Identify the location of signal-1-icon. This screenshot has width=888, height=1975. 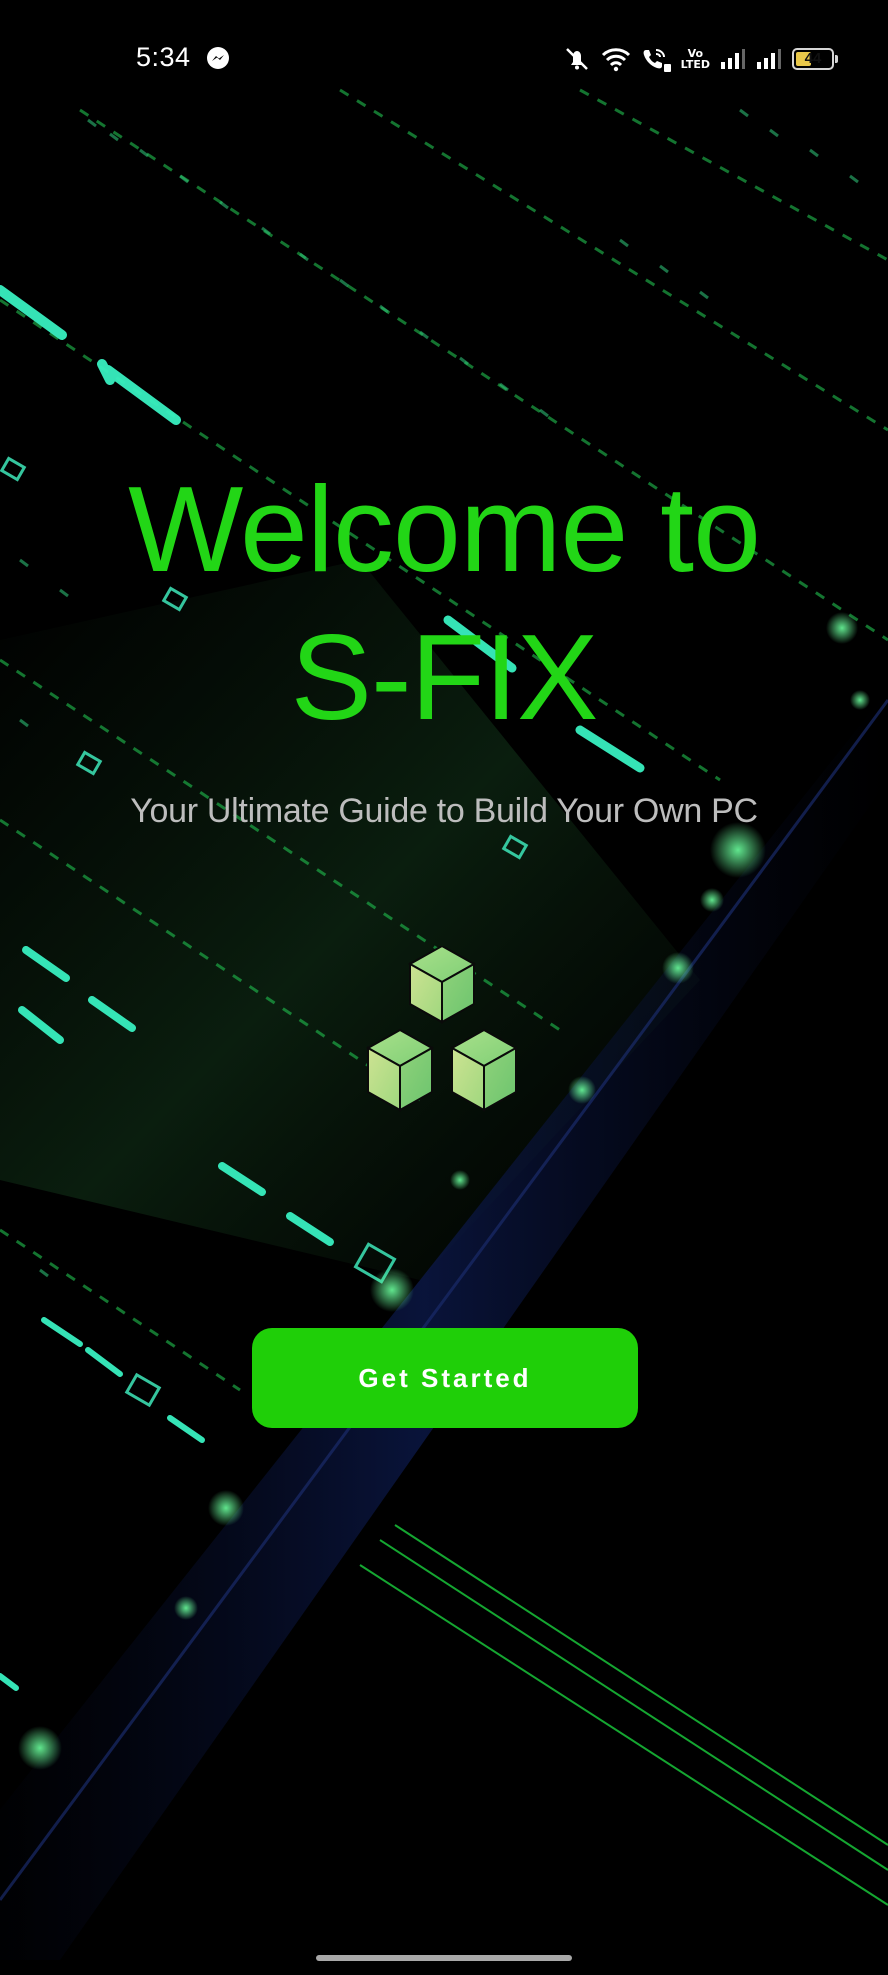
(733, 59).